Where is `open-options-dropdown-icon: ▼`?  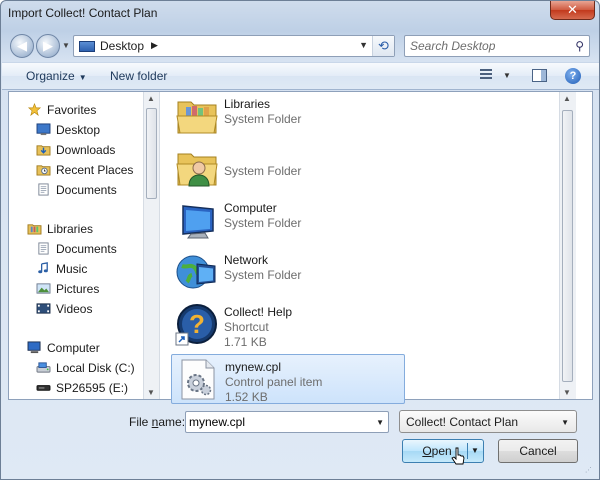 open-options-dropdown-icon: ▼ is located at coordinates (475, 451).